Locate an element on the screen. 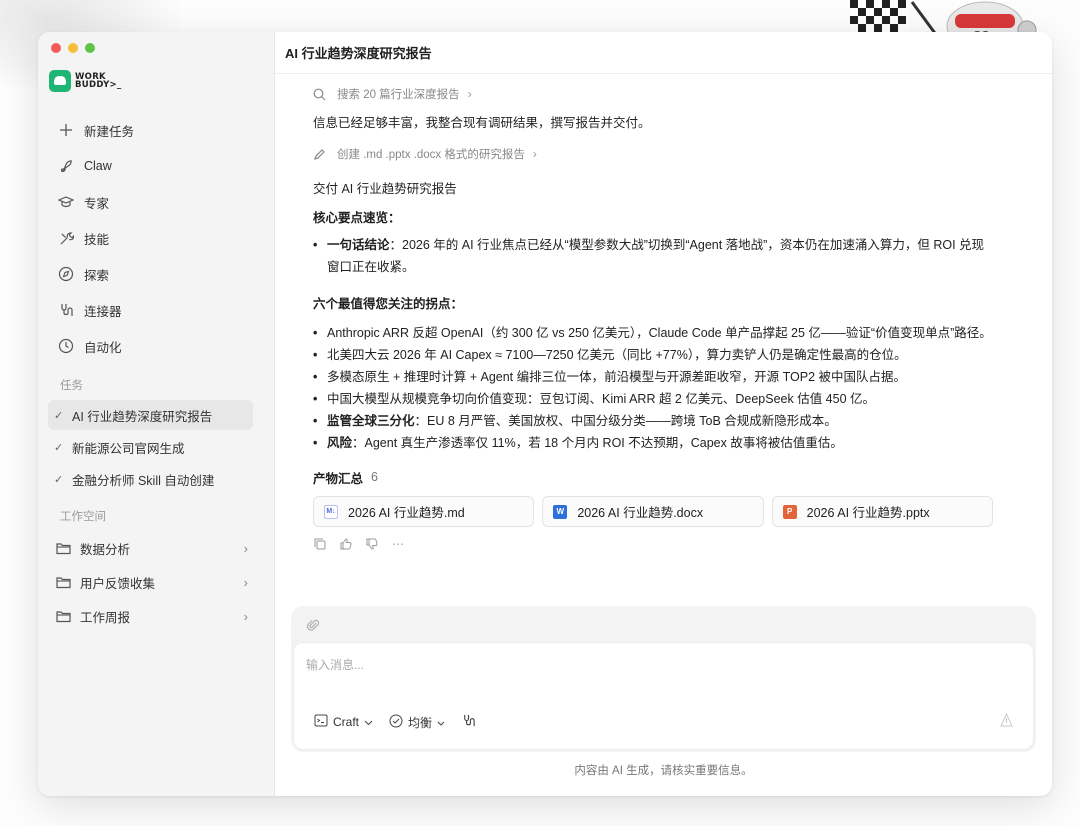 Image resolution: width=1080 pixels, height=826 pixels. title-bar: AI 行业趋势深度研究报告 is located at coordinates (663, 53).